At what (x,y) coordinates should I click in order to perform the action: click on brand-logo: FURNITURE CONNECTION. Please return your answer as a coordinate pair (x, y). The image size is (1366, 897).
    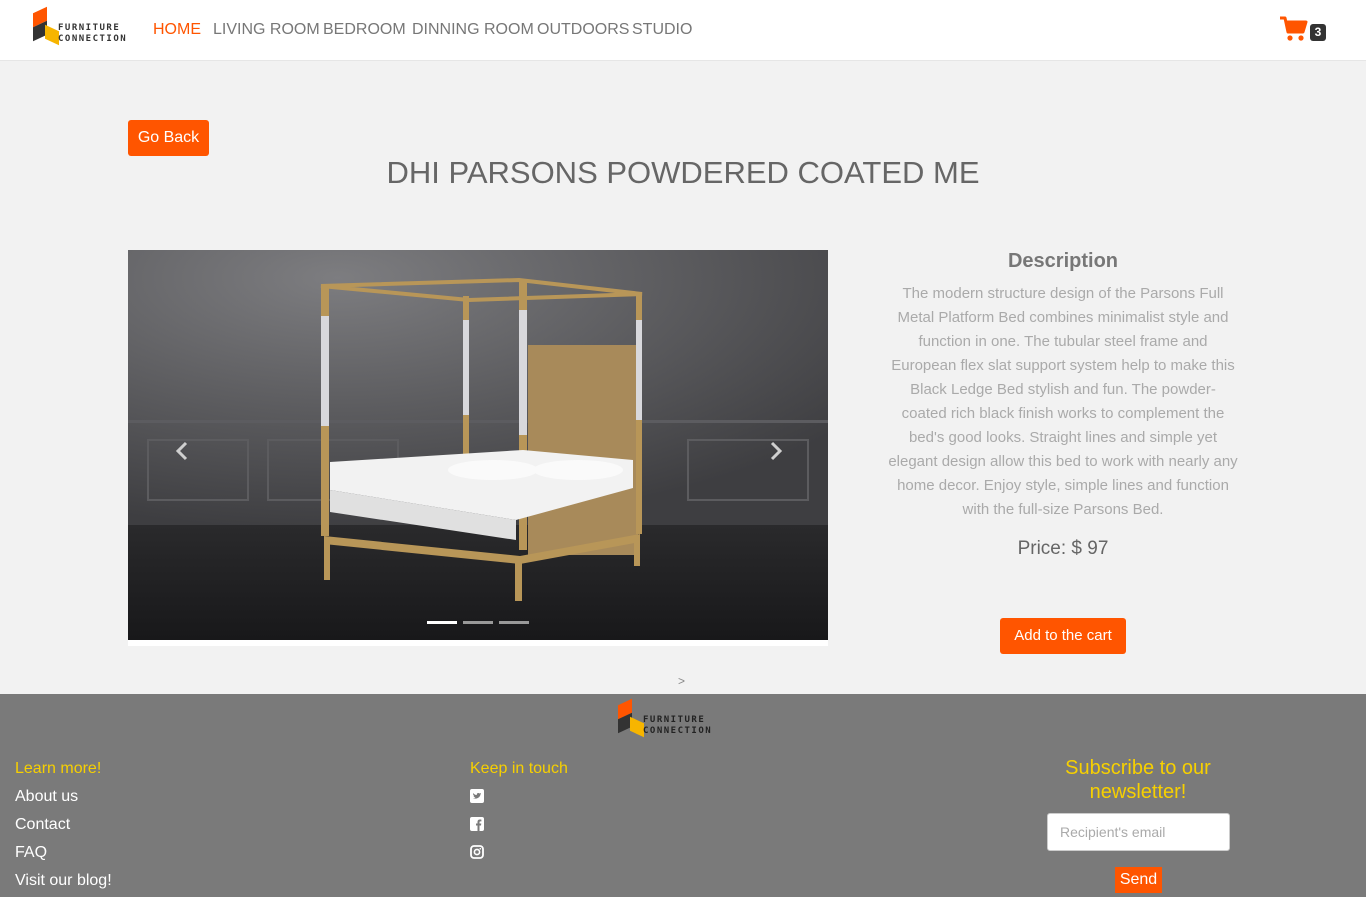
    Looking at the image, I should click on (86, 28).